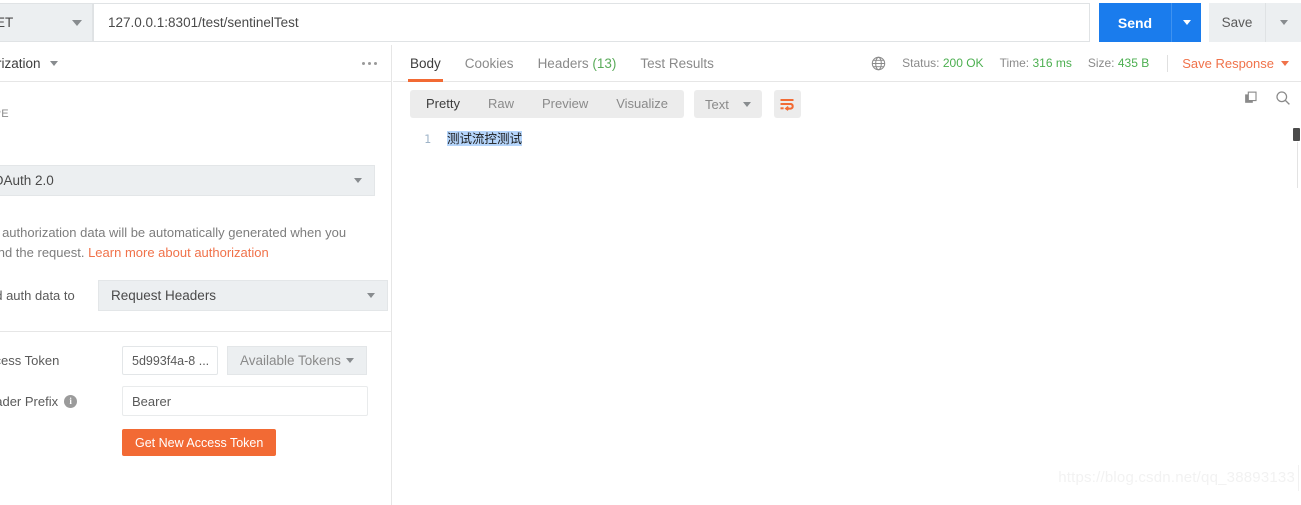  I want to click on header-prefix-row: eader Prefix i Bearer, so click(194, 401).